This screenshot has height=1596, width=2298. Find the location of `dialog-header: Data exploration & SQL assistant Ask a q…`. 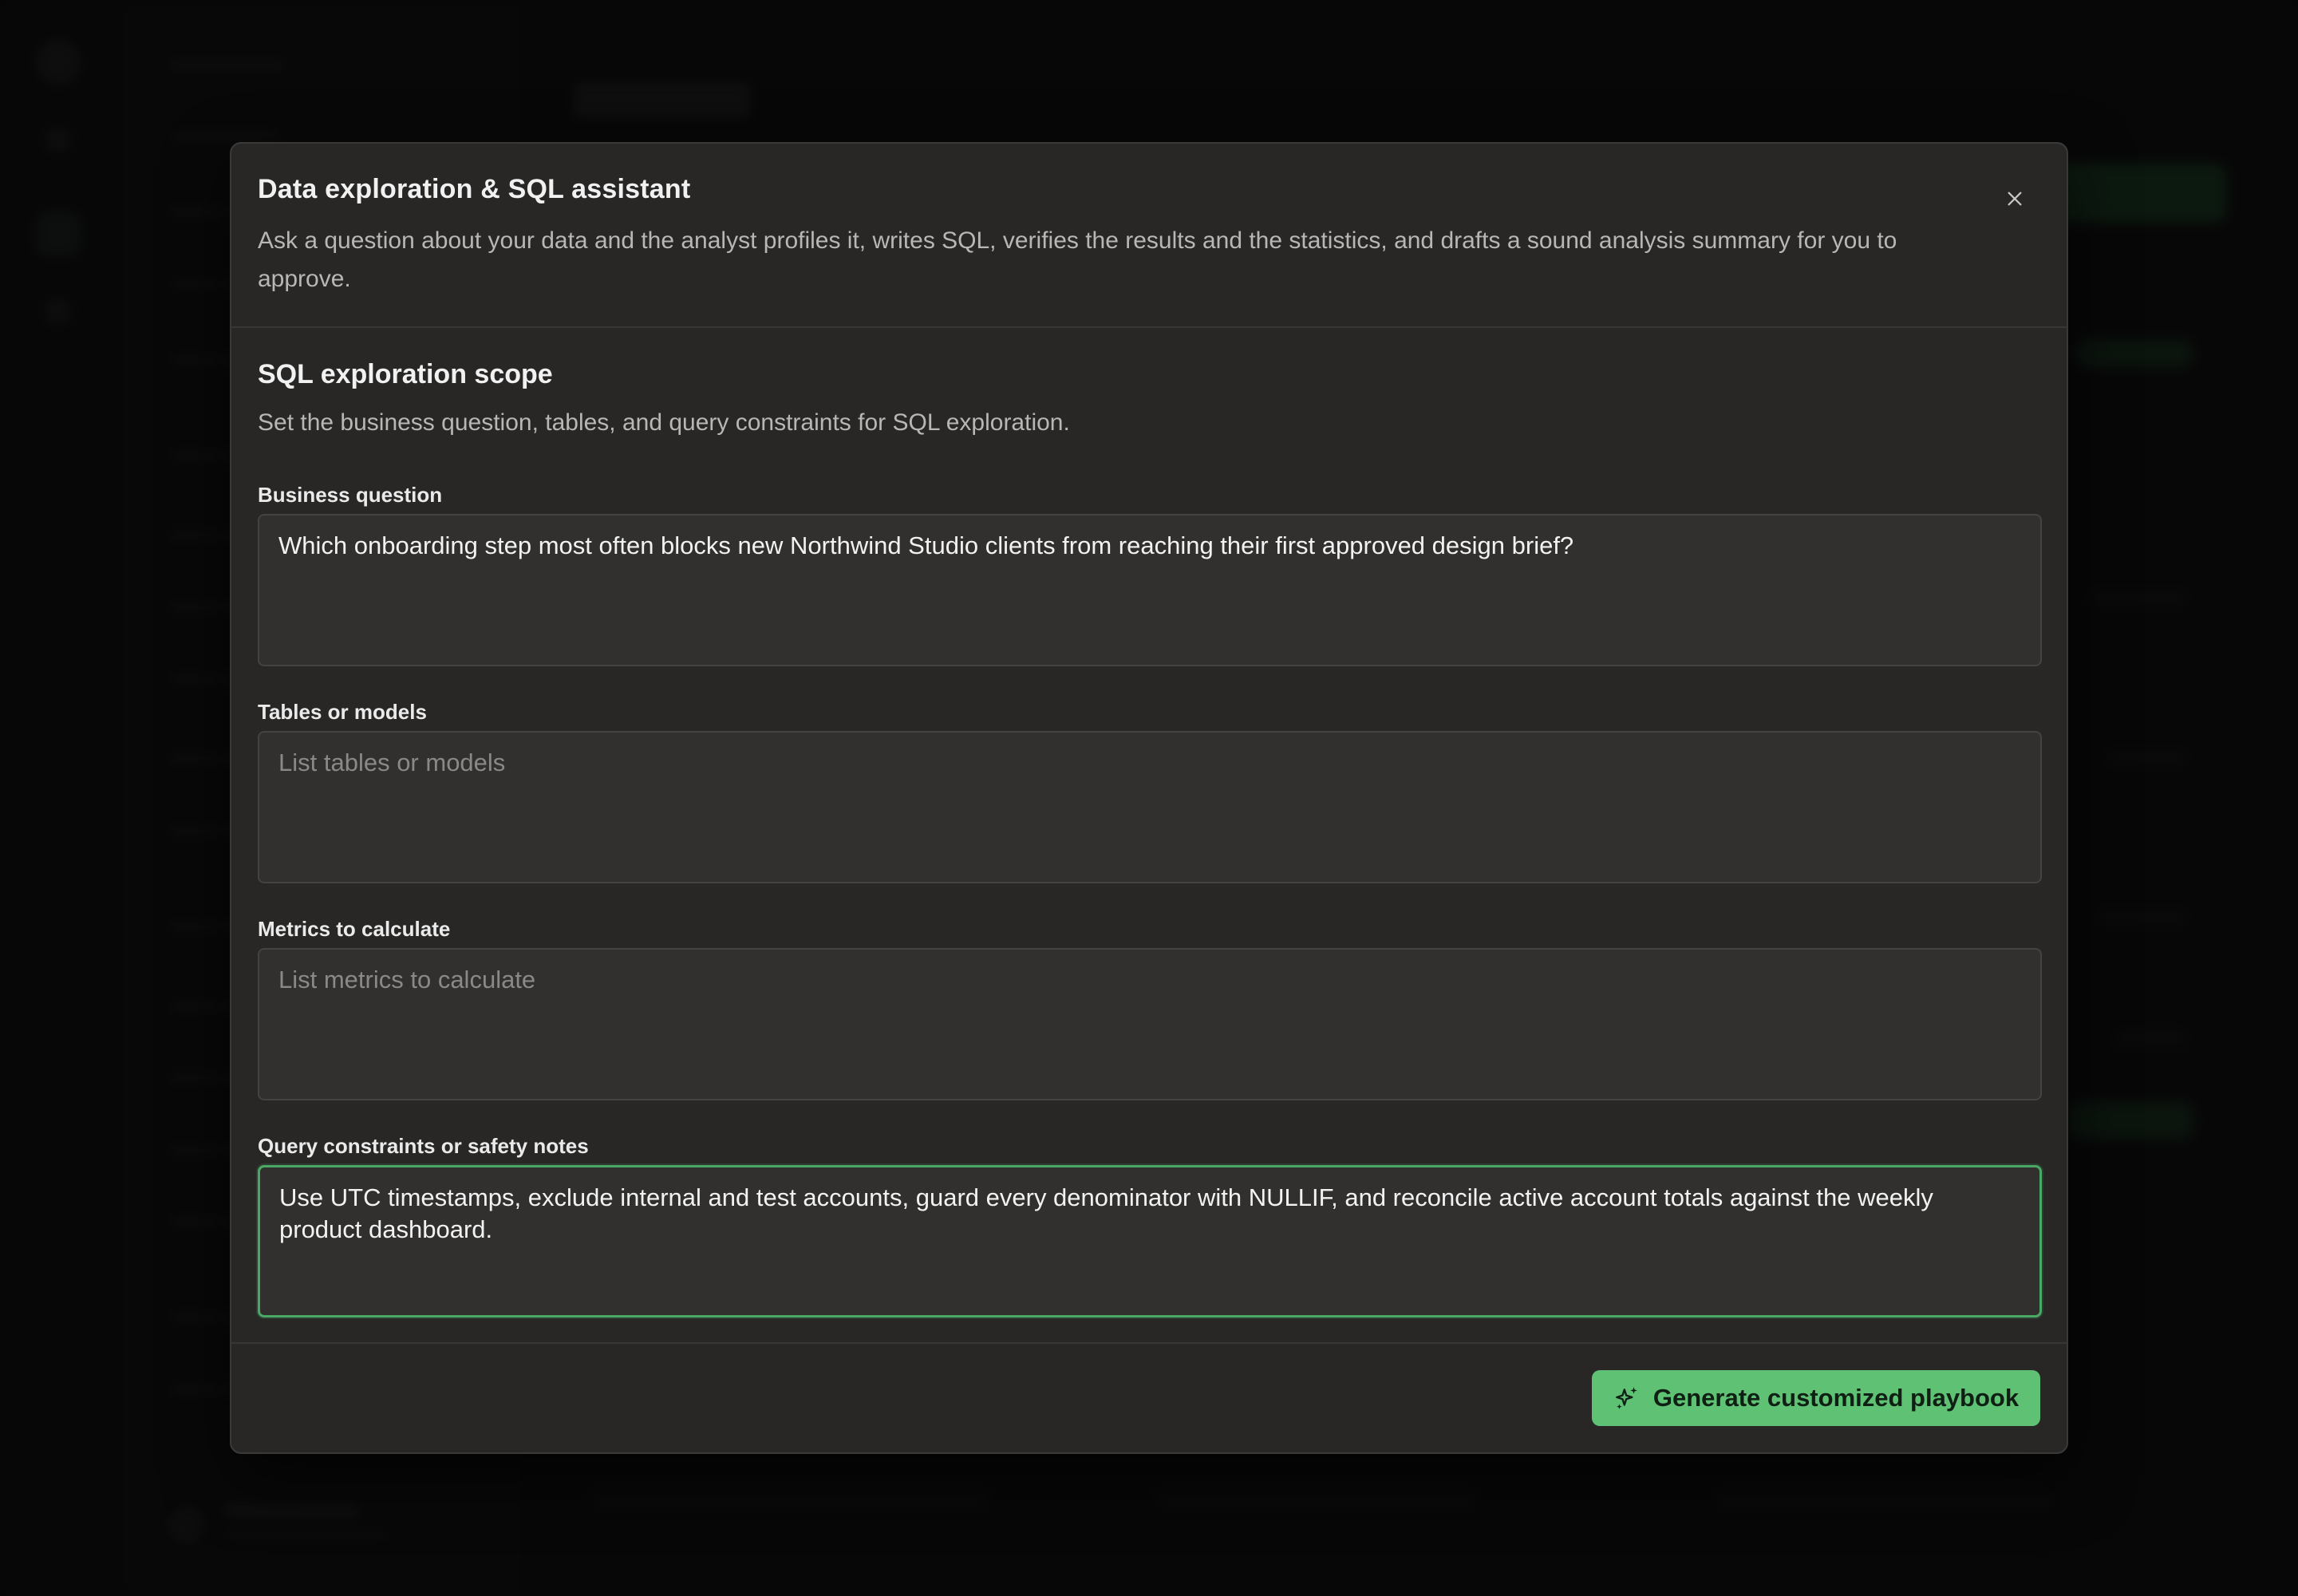

dialog-header: Data exploration & SQL assistant Ask a q… is located at coordinates (1149, 236).